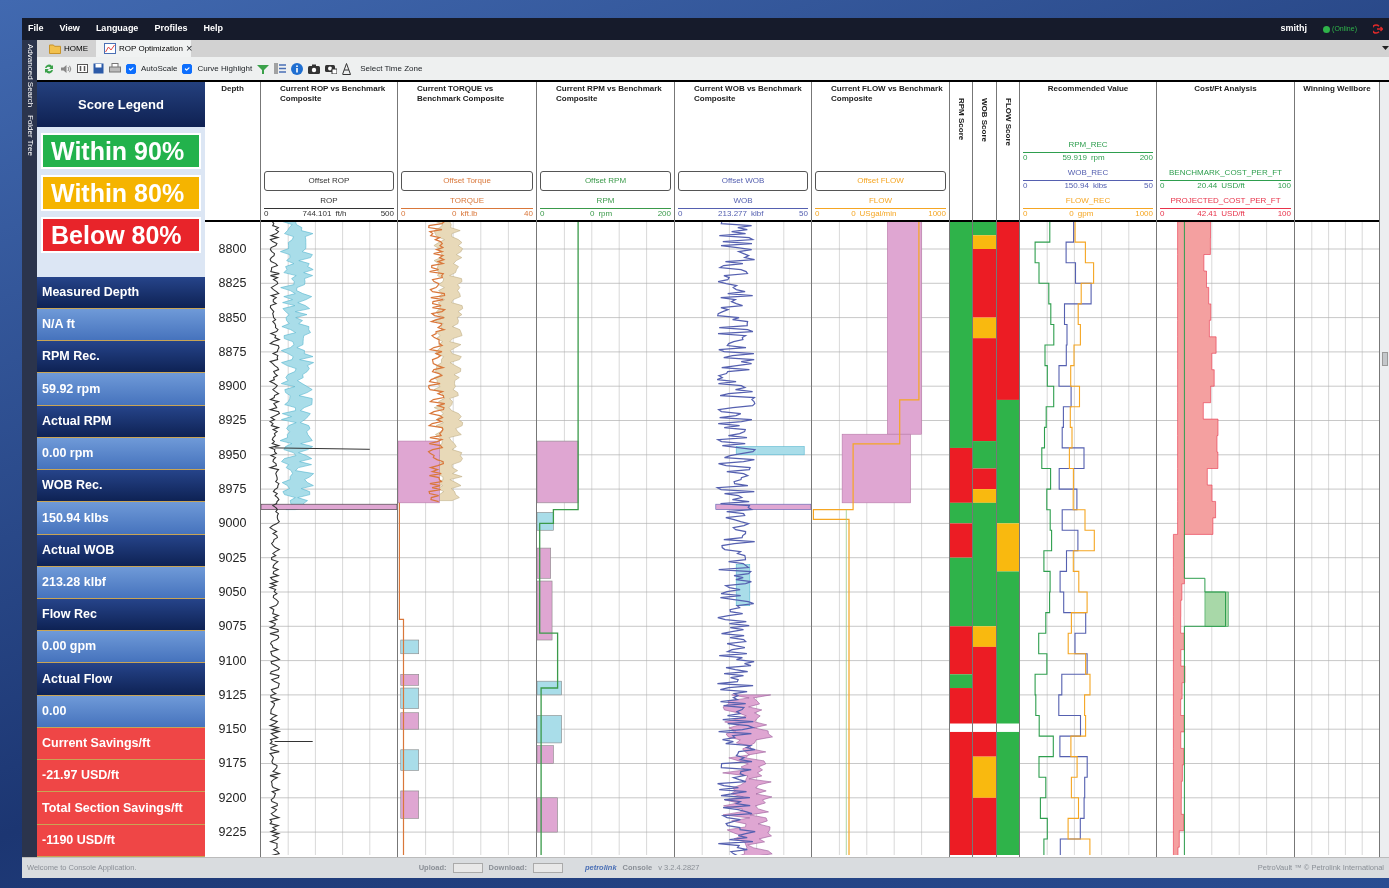  What do you see at coordinates (1384, 359) in the screenshot?
I see `scrollbar-thumb` at bounding box center [1384, 359].